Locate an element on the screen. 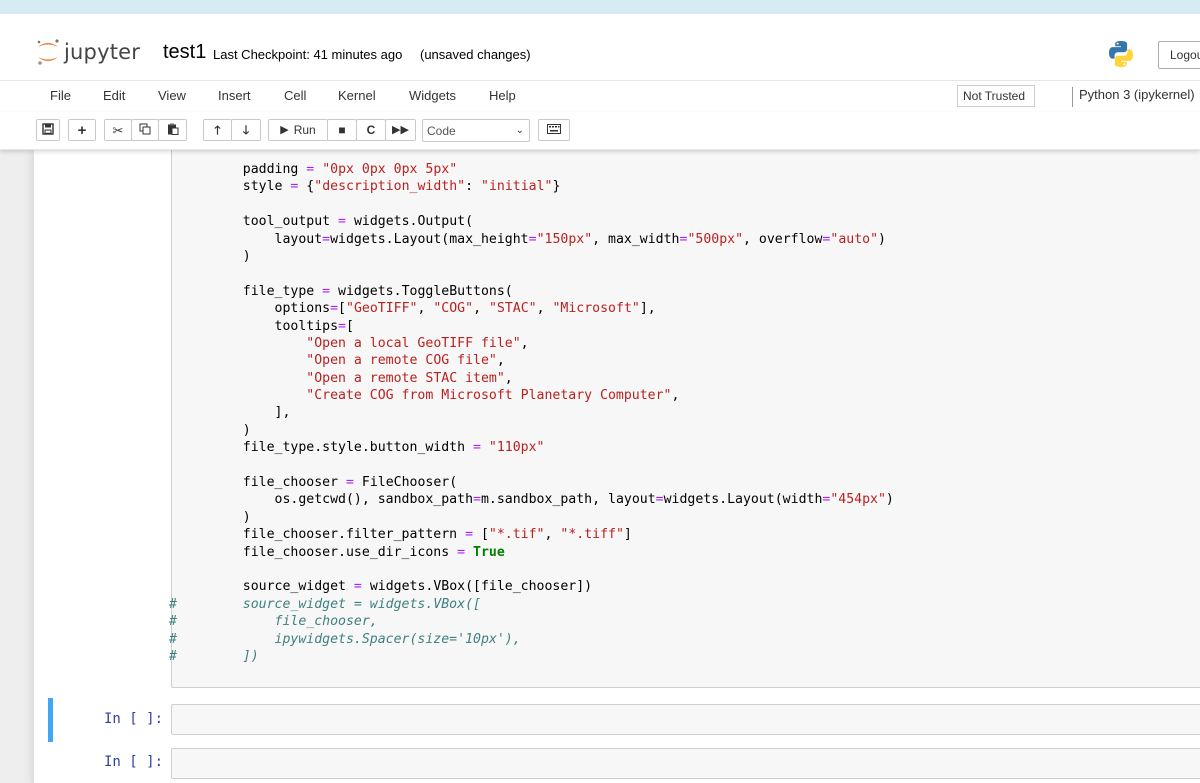  arrow-up-icon: 🡑 is located at coordinates (217, 130).